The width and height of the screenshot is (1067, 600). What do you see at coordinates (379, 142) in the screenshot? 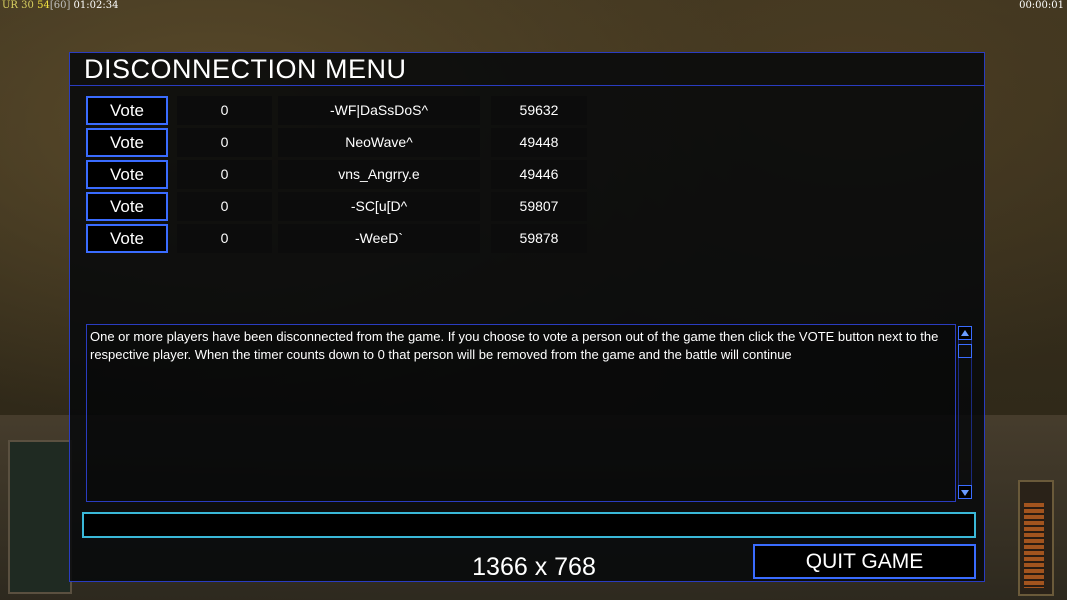
I see `player-name: NeoWave^` at bounding box center [379, 142].